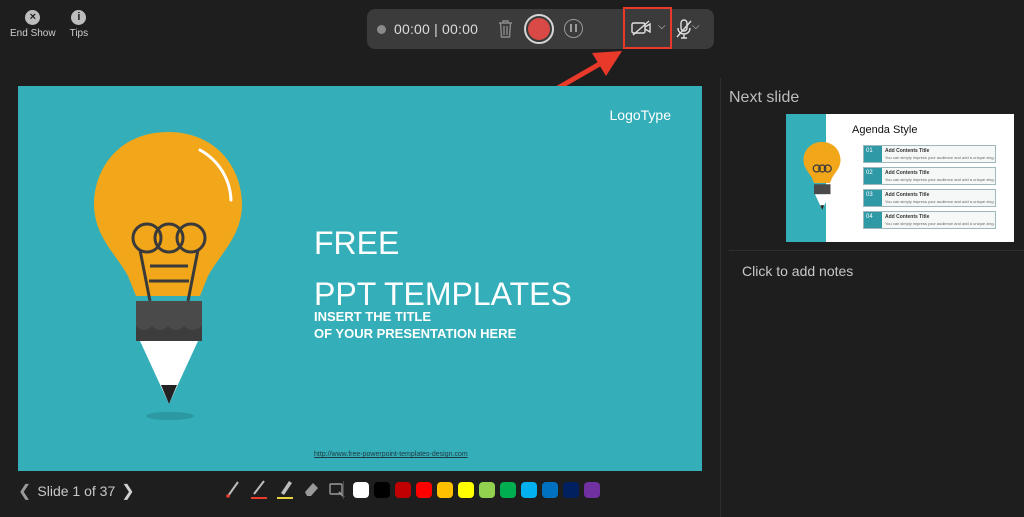  I want to click on slide-navigation: ❮ Slide 1 of 37 ❯, so click(76, 491).